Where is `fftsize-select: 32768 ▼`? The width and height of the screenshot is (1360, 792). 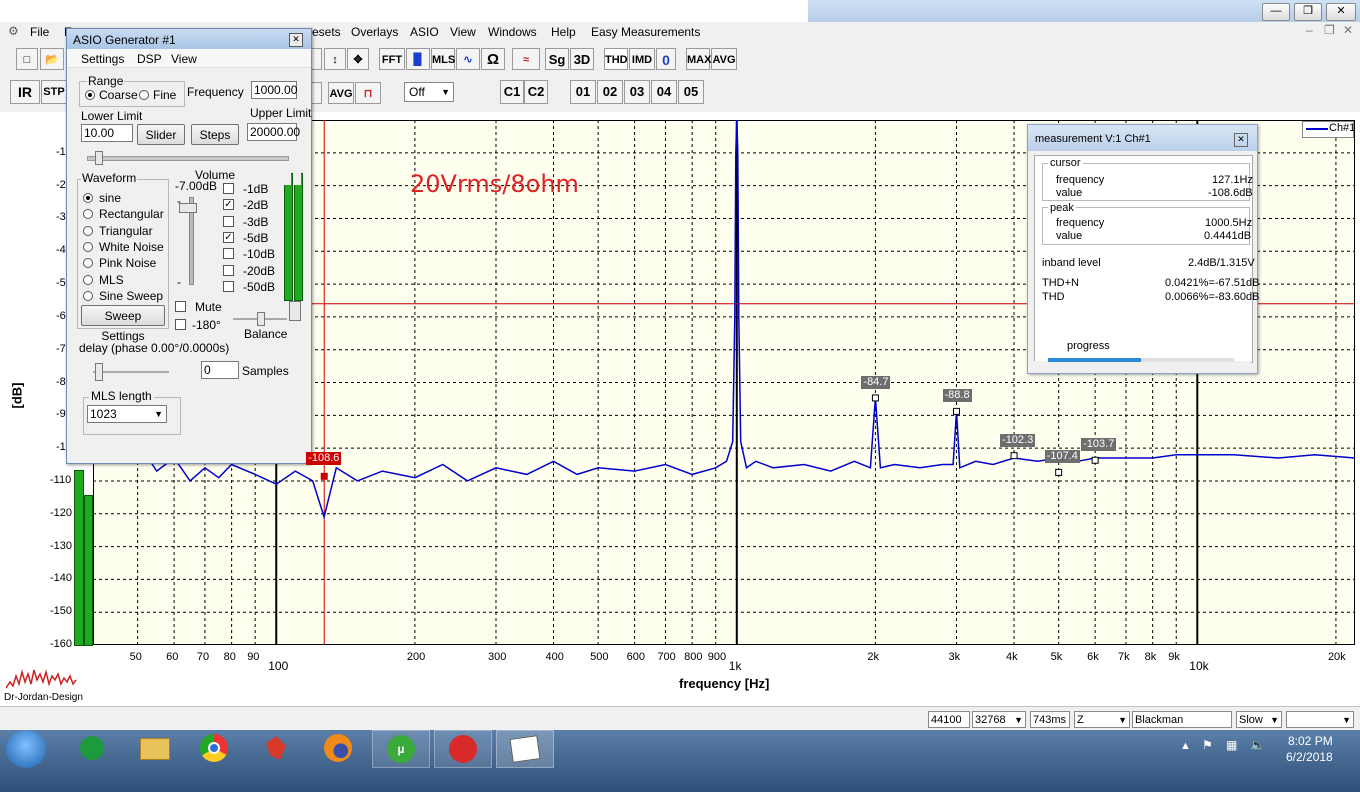 fftsize-select: 32768 ▼ is located at coordinates (999, 719).